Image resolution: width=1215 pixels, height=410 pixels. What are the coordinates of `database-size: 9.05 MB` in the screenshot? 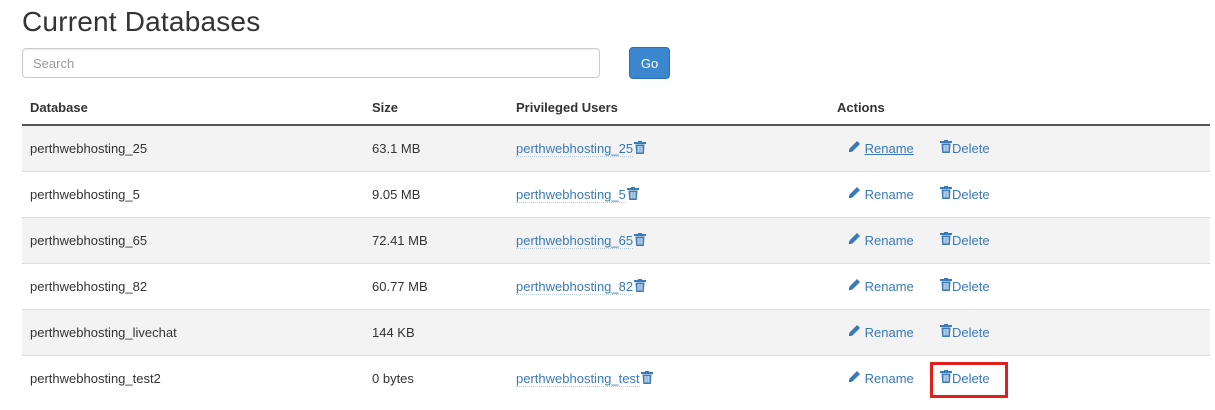 It's located at (436, 194).